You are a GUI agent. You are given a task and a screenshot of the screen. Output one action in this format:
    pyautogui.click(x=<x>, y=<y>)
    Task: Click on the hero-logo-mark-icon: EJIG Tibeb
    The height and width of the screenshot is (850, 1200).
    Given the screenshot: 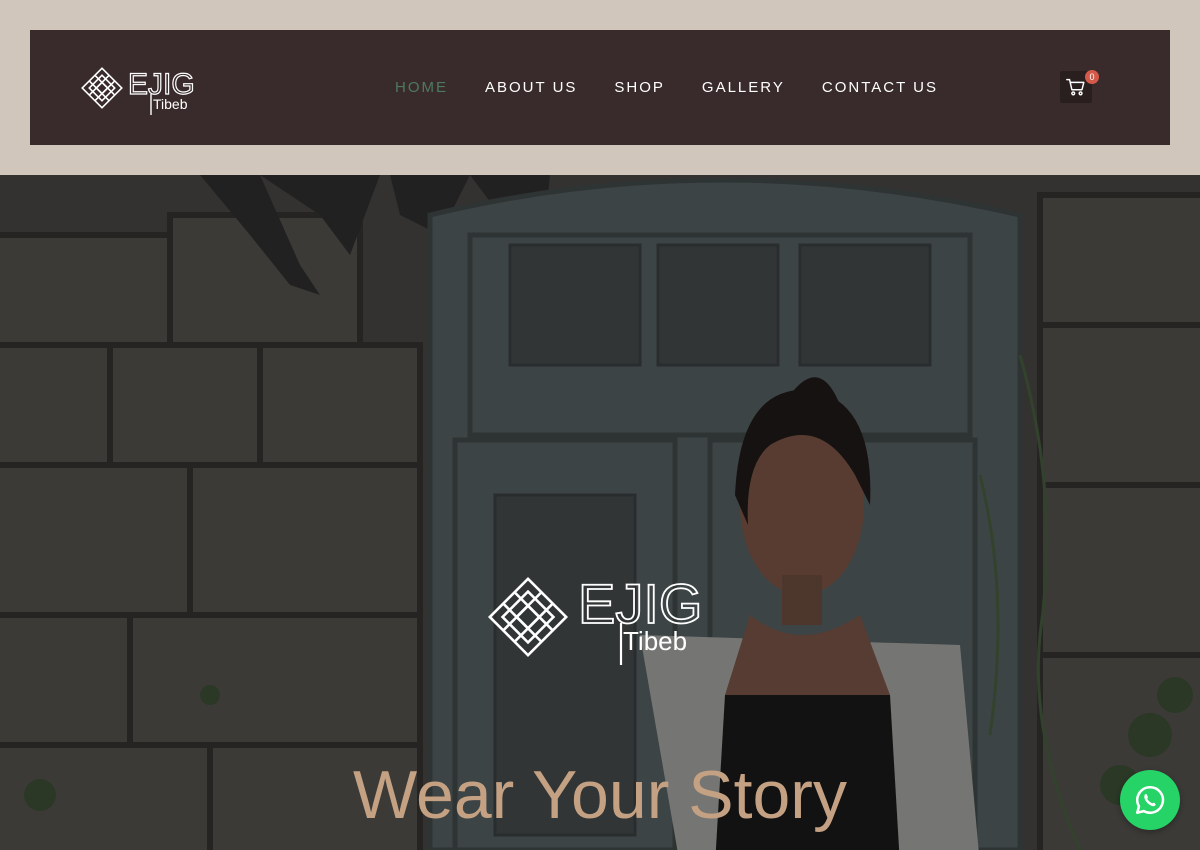 What is the action you would take?
    pyautogui.click(x=595, y=618)
    